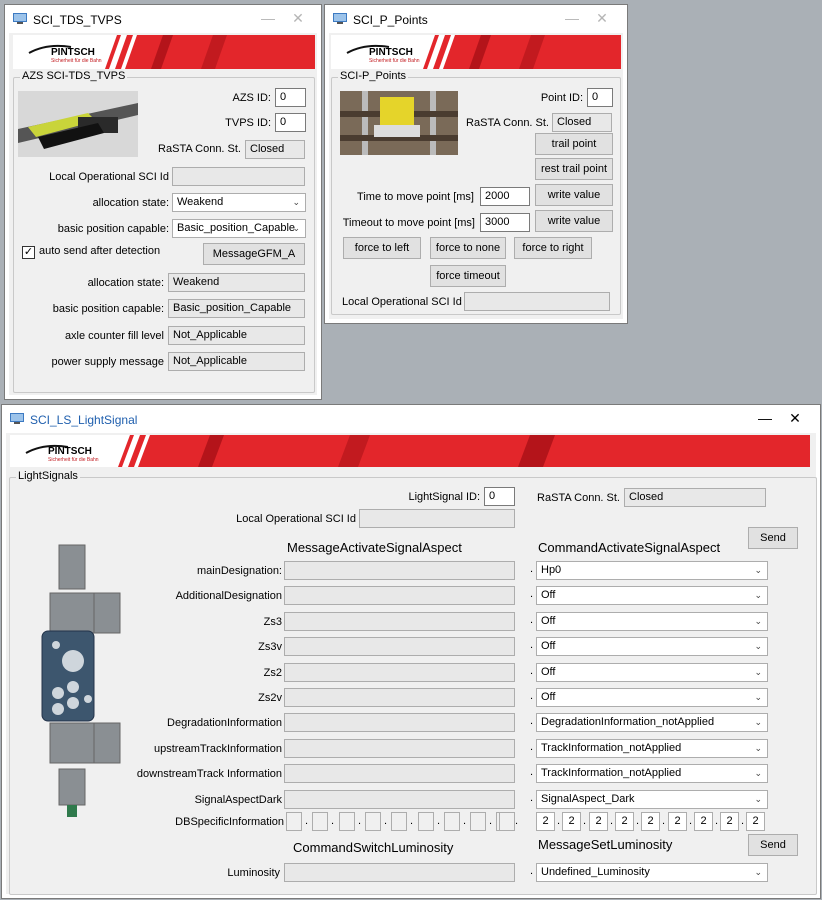 The width and height of the screenshot is (822, 900). Describe the element at coordinates (100, 251) in the screenshot. I see `auto-send-label: auto send after detection` at that location.